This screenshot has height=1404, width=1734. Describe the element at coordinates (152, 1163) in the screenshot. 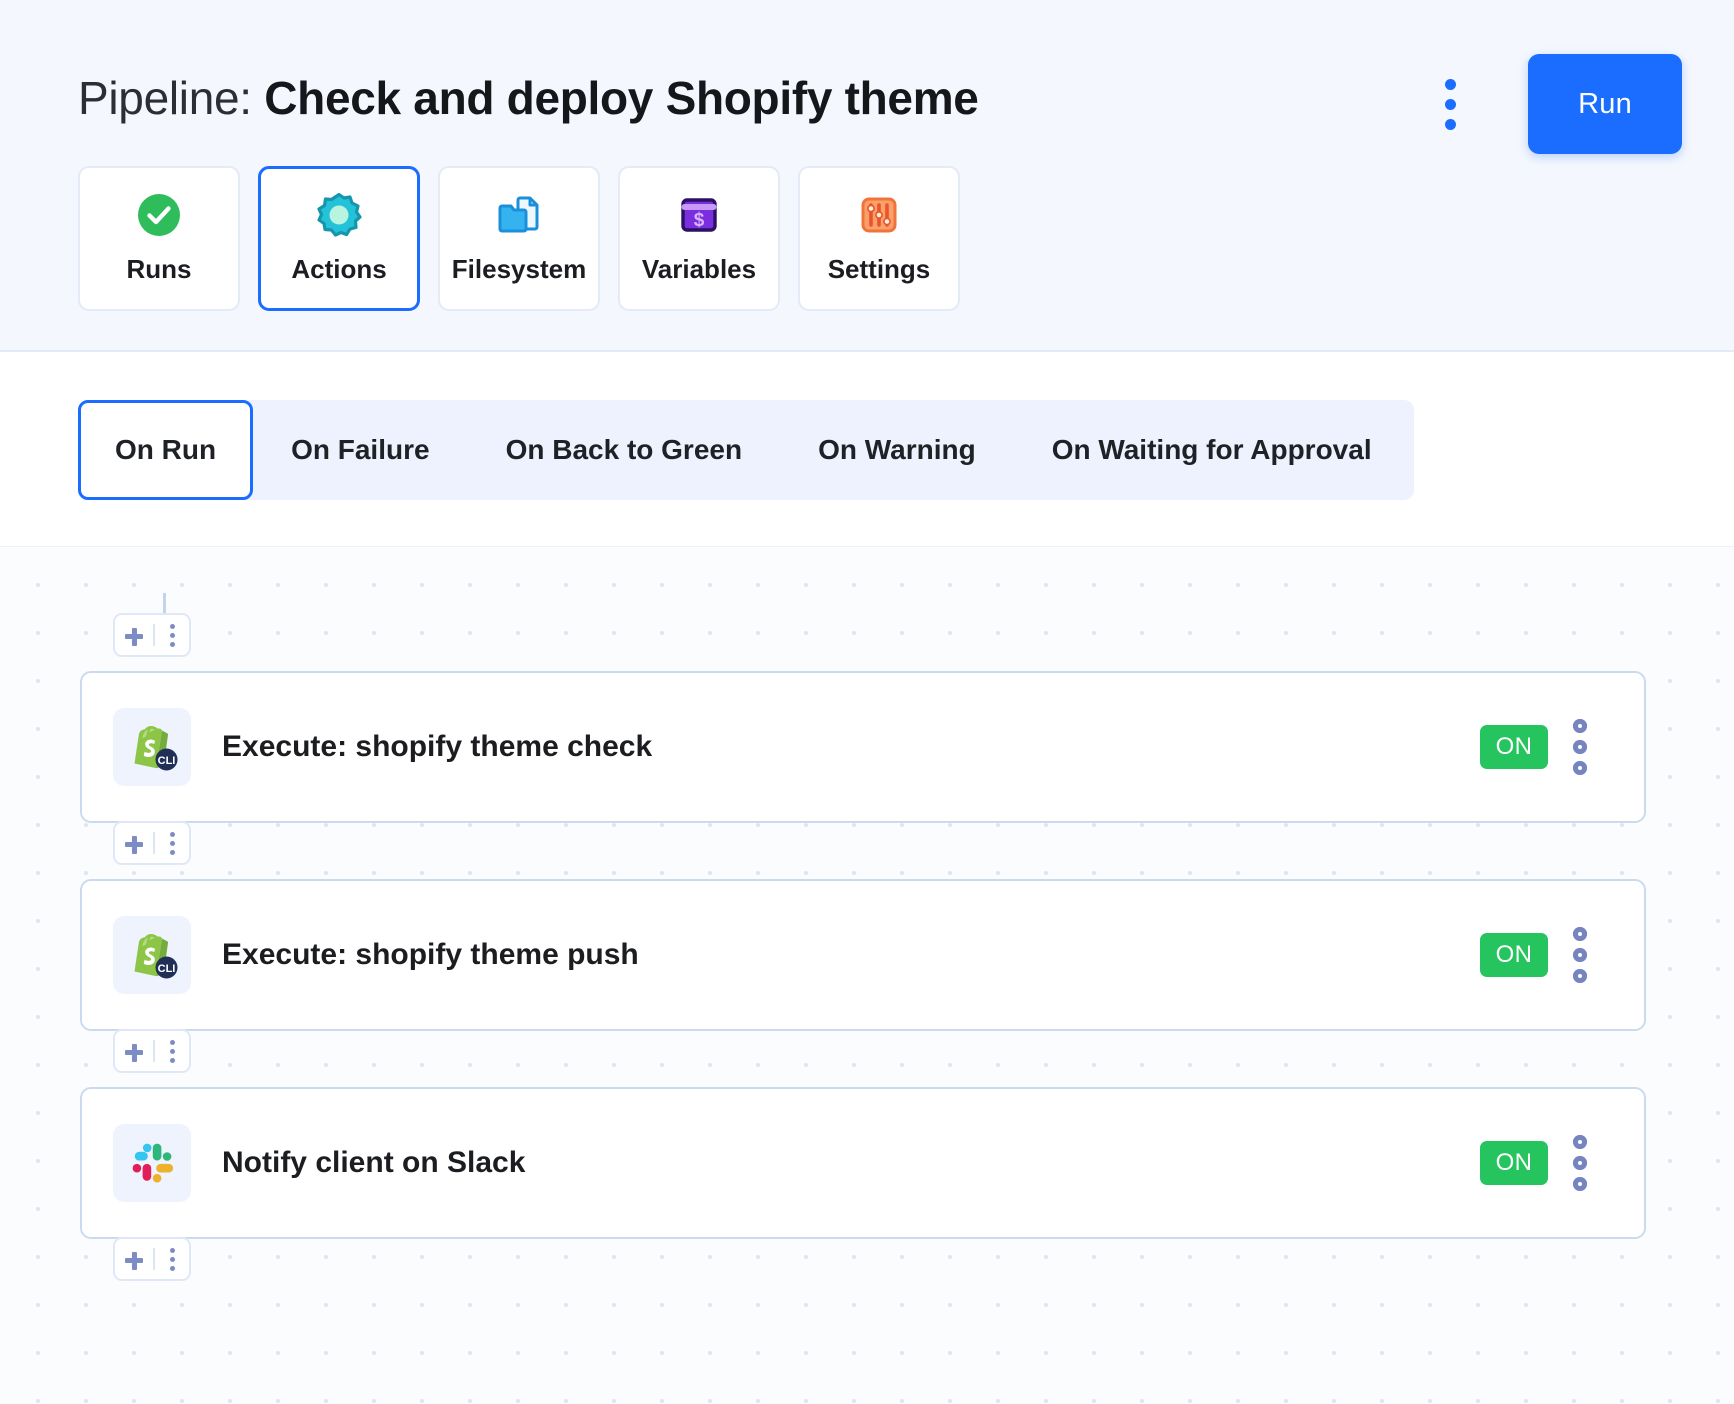

I see `slack-icon` at that location.